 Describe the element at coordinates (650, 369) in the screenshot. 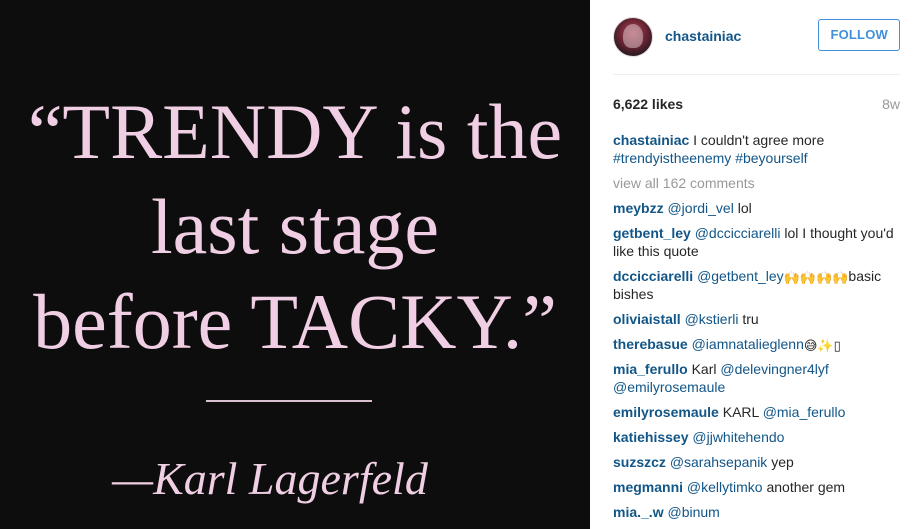

I see `comment-username: mia_ferullo` at that location.